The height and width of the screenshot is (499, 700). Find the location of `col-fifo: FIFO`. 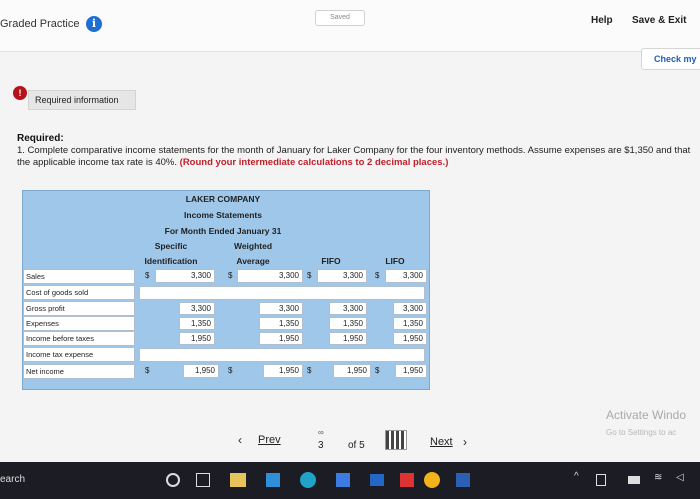

col-fifo: FIFO is located at coordinates (331, 261).